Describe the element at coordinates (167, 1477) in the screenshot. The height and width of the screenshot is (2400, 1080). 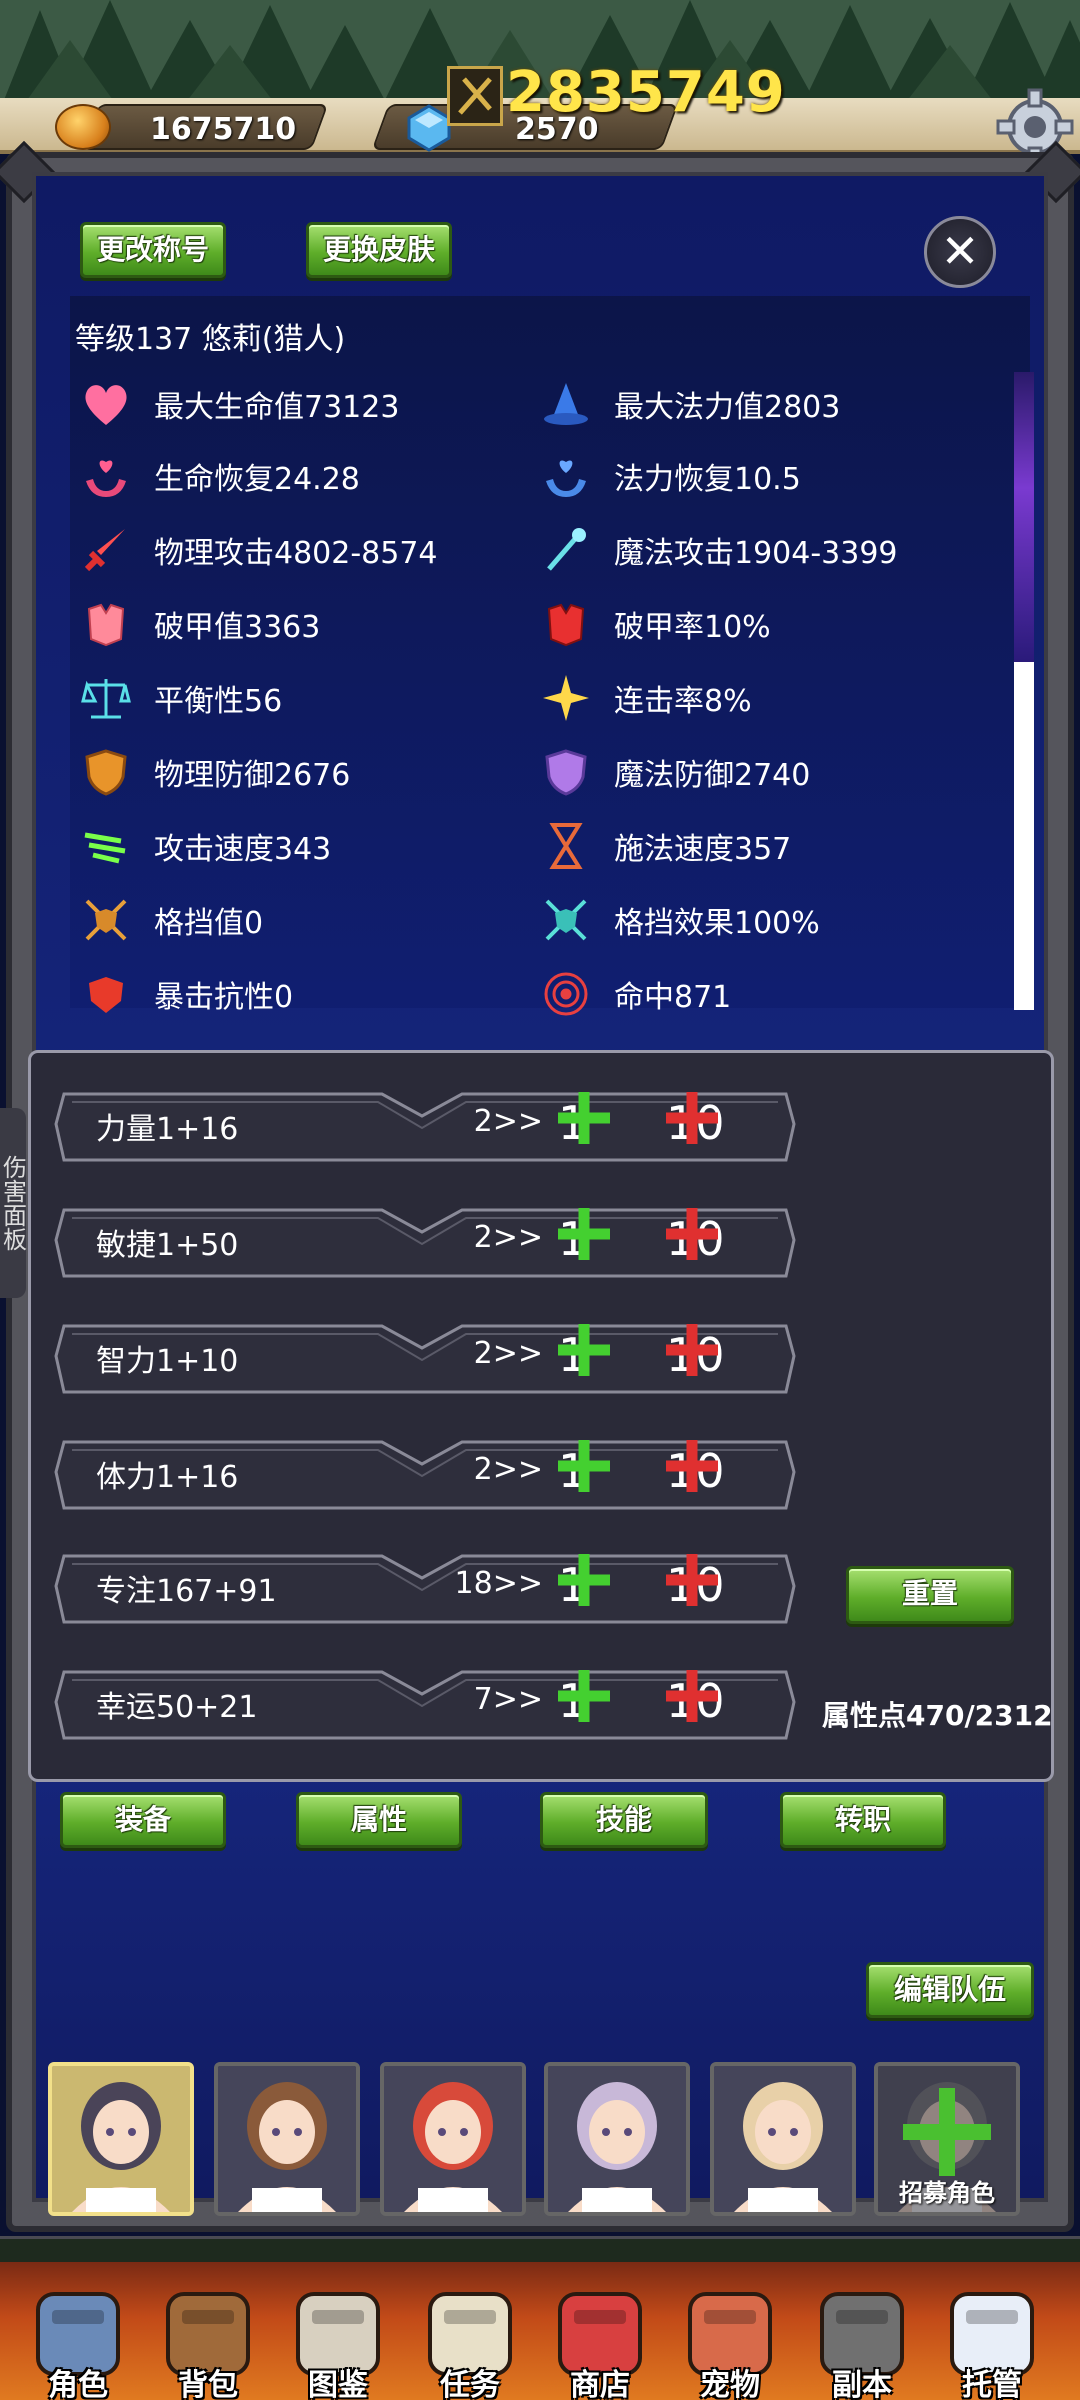
I see `attribute-name: 体力1+16` at that location.